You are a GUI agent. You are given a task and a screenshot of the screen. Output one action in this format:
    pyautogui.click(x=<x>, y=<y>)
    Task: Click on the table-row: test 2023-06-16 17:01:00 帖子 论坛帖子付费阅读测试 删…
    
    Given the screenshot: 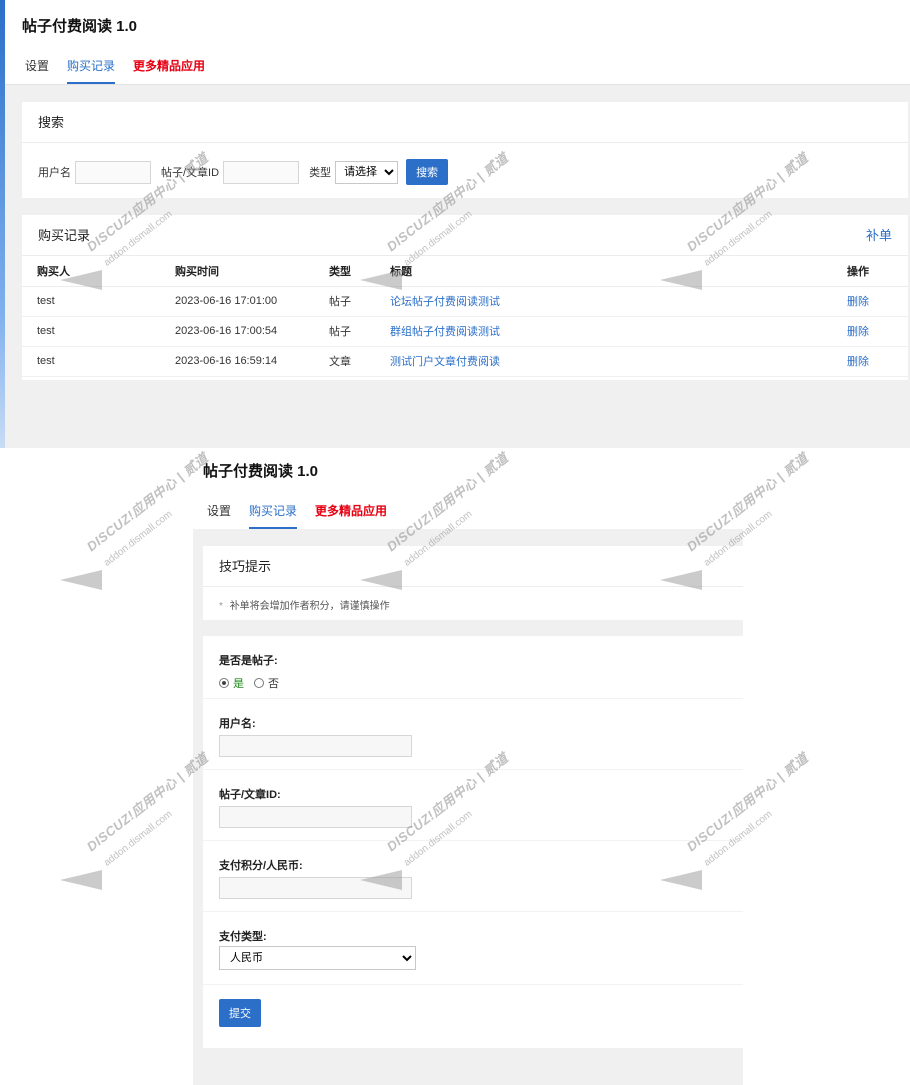 What is the action you would take?
    pyautogui.click(x=465, y=301)
    